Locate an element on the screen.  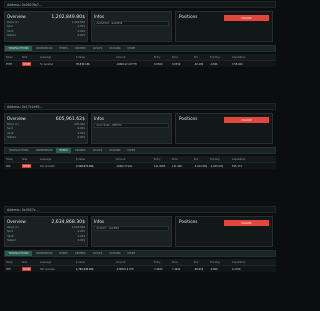
column-header: $ Value is located at coordinates (80, 57).